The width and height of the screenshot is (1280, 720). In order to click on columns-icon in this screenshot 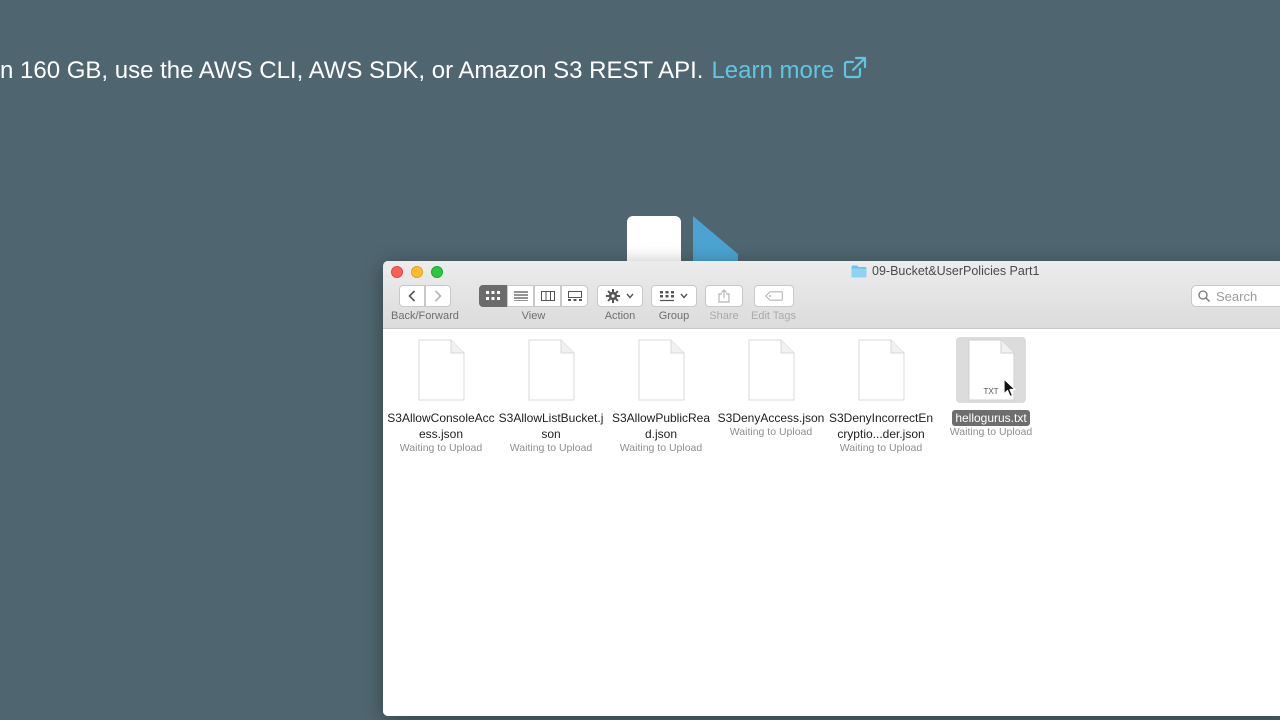, I will do `click(547, 296)`.